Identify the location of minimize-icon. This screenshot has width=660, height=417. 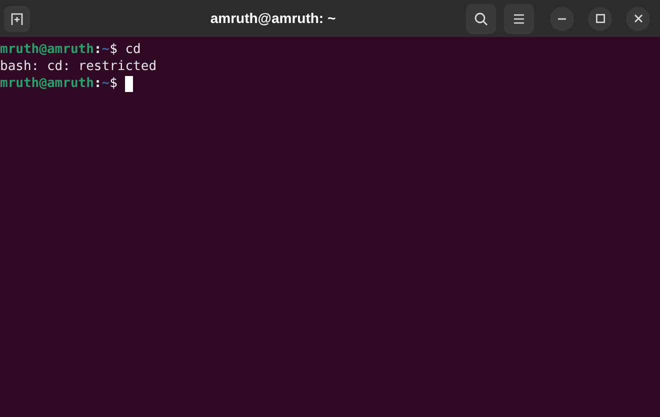
(562, 19).